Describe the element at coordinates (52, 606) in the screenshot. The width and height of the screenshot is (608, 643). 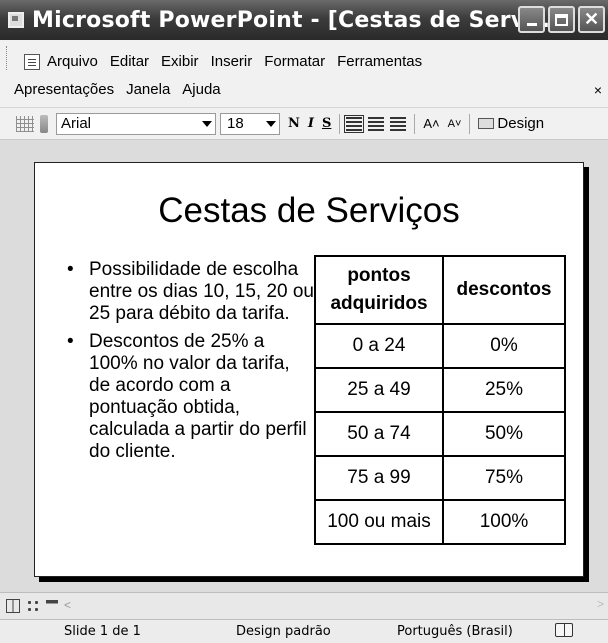
I see `slideshow-icon` at that location.